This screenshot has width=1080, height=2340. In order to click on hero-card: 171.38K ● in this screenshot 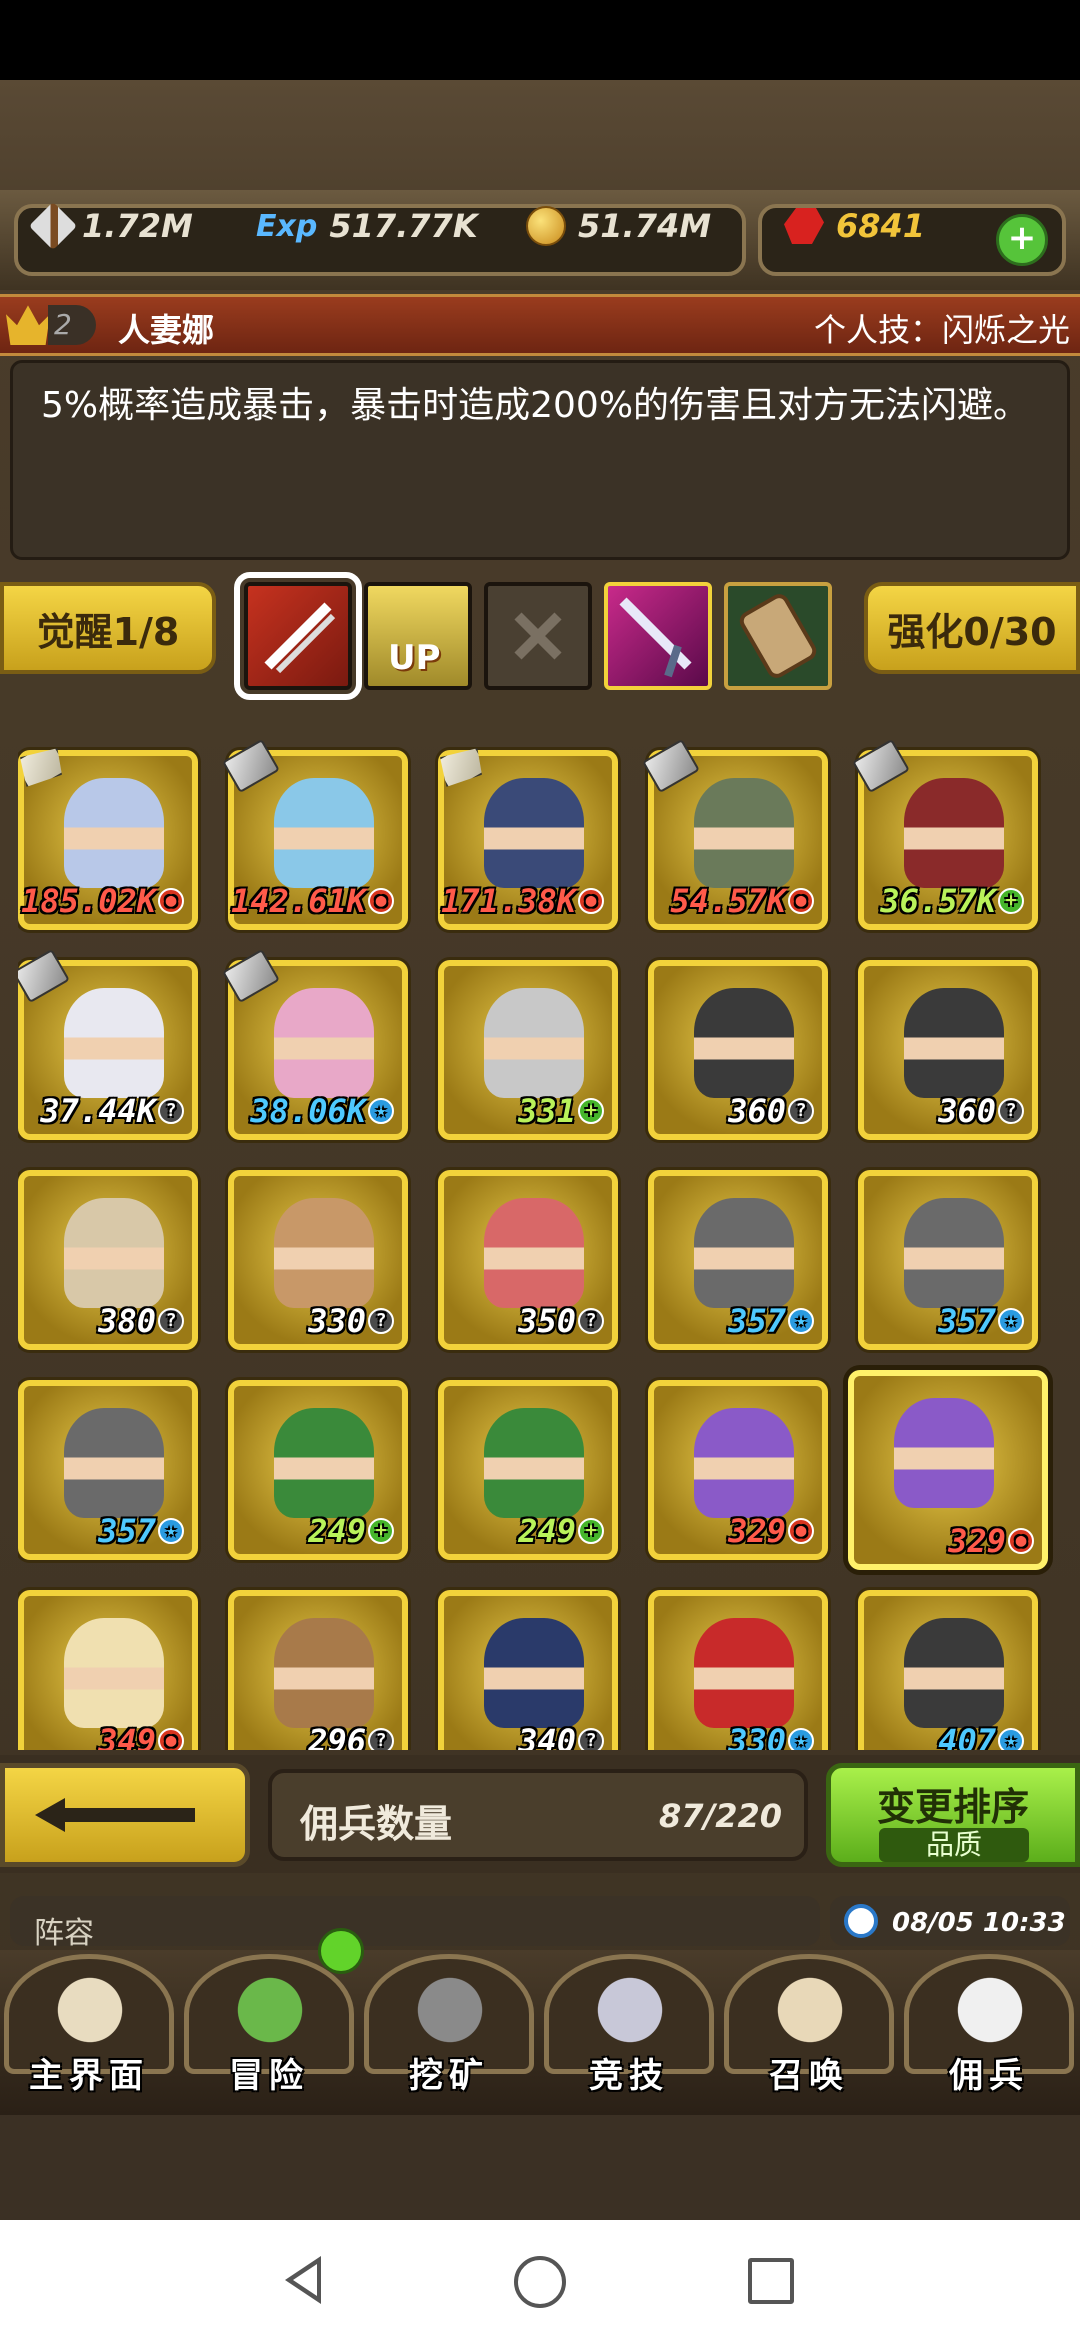, I will do `click(528, 840)`.